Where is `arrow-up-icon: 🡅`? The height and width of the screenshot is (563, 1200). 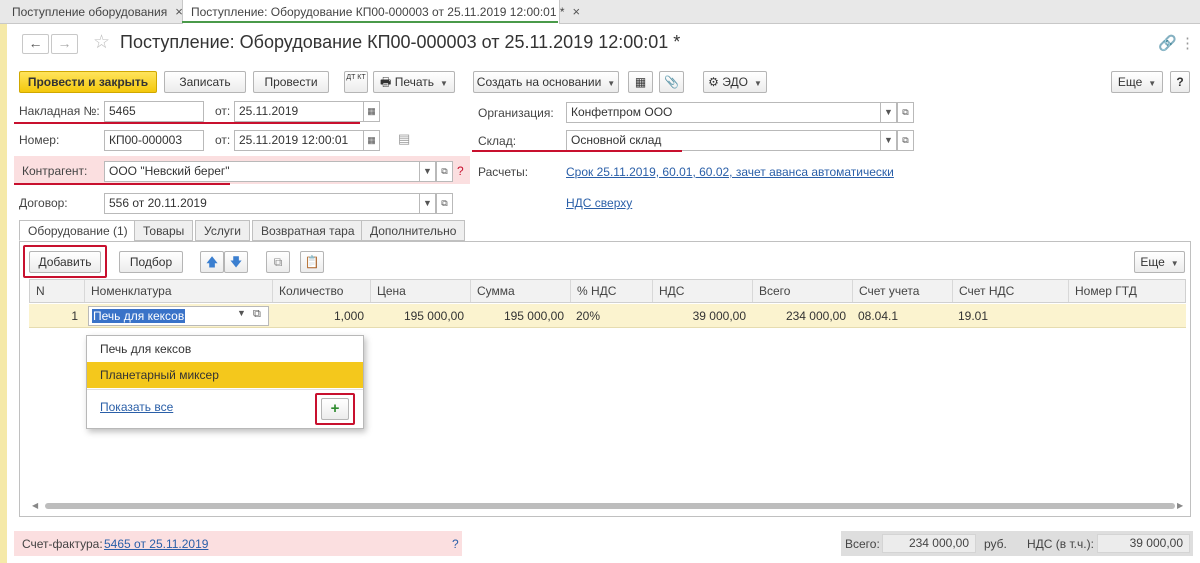 arrow-up-icon: 🡅 is located at coordinates (212, 262).